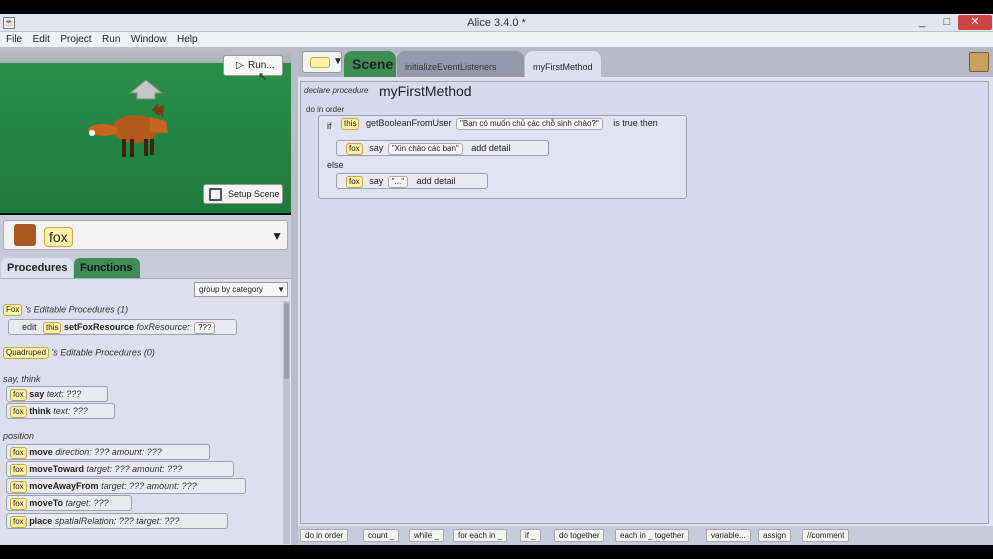 The height and width of the screenshot is (559, 993). I want to click on close-button: ✕, so click(975, 22).